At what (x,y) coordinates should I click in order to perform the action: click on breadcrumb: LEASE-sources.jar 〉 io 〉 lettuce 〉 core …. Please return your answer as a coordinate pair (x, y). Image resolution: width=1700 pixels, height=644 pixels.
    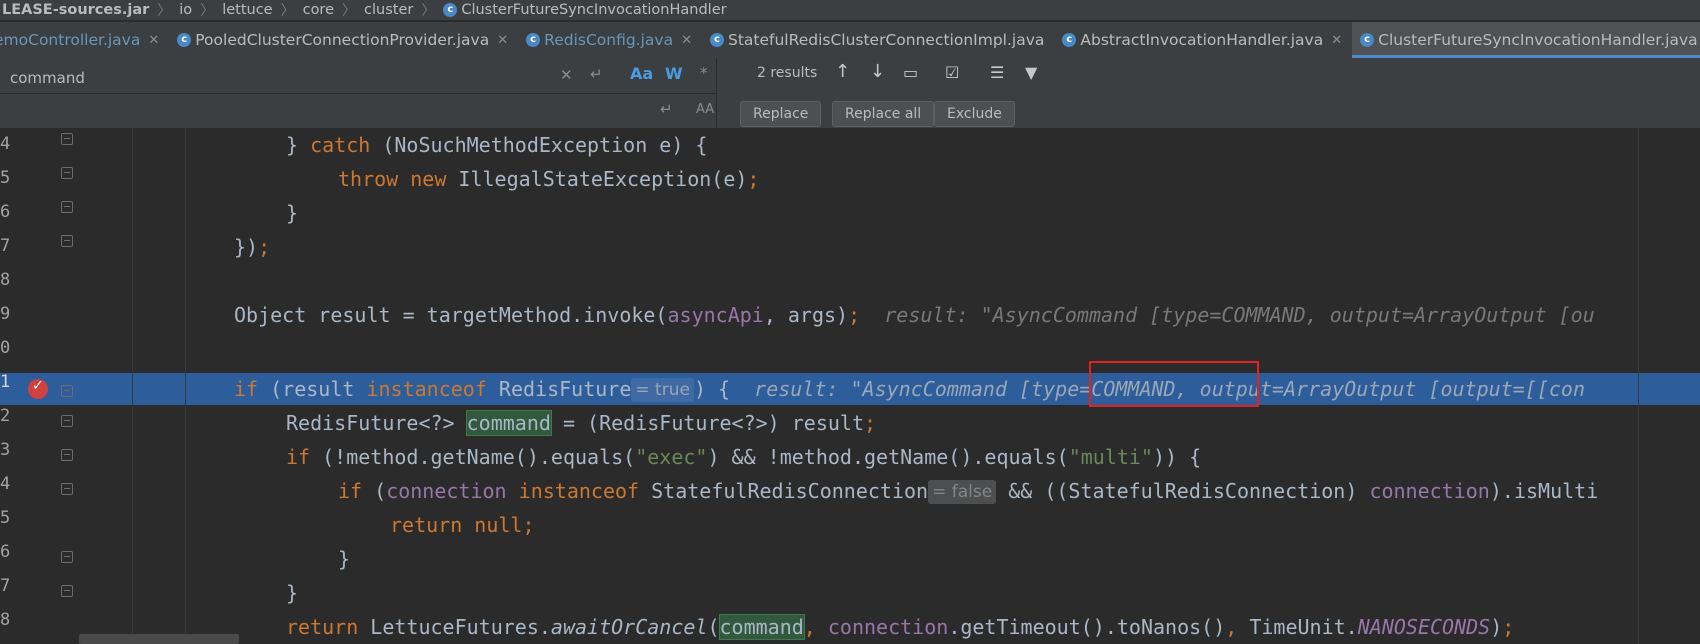
    Looking at the image, I should click on (850, 10).